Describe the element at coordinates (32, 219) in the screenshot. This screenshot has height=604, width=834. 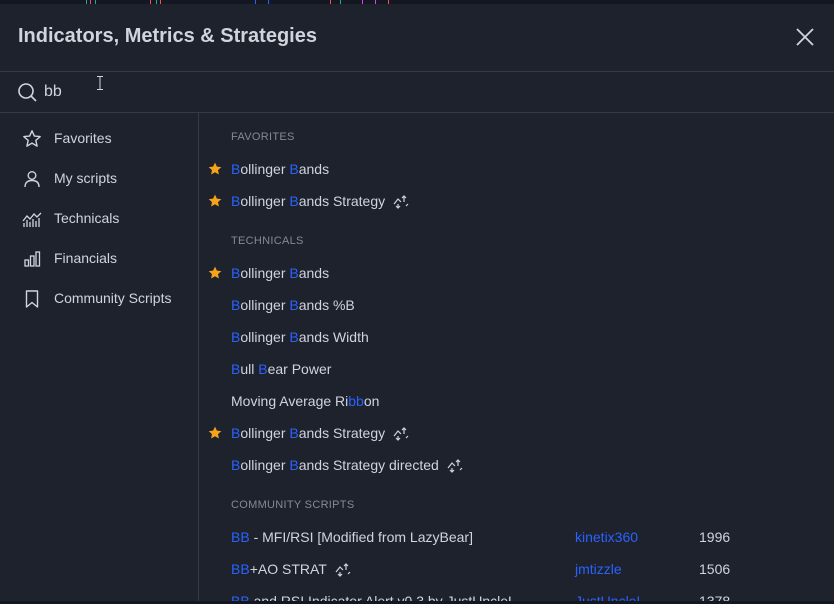
I see `technicals-chart-icon` at that location.